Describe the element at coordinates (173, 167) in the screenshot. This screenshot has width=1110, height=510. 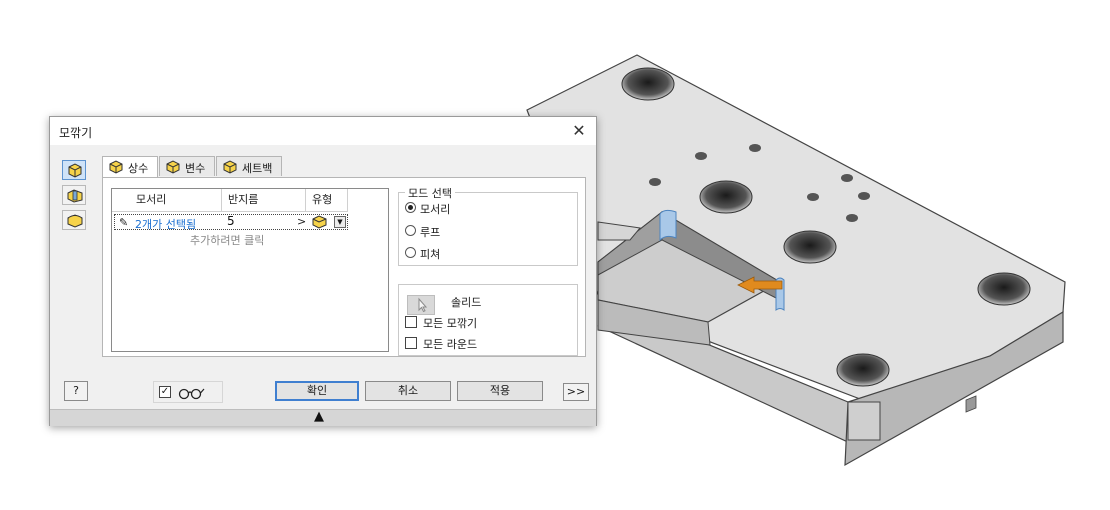
I see `variable-fillet-icon` at that location.